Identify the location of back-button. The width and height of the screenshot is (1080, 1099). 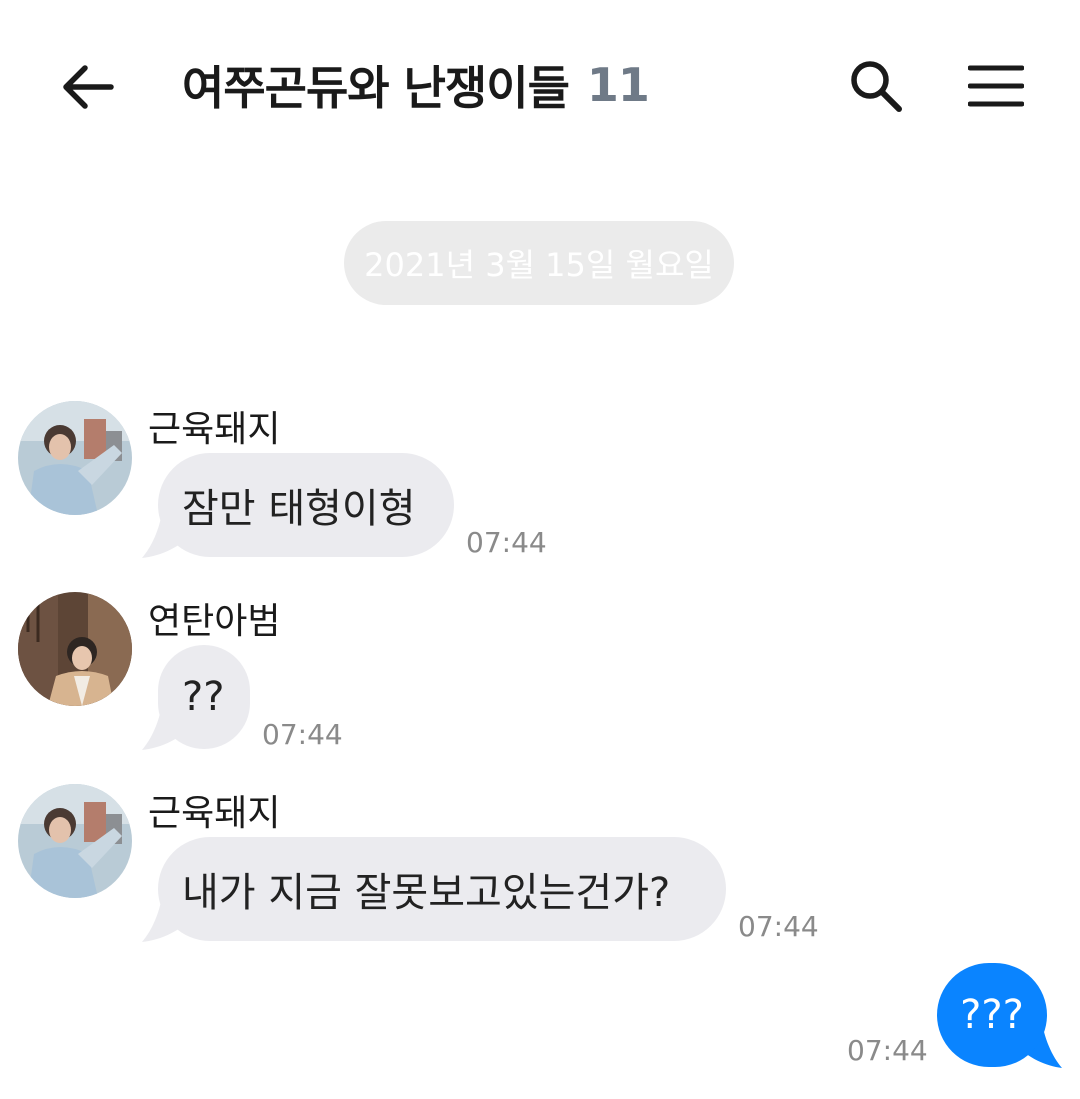
(87, 87).